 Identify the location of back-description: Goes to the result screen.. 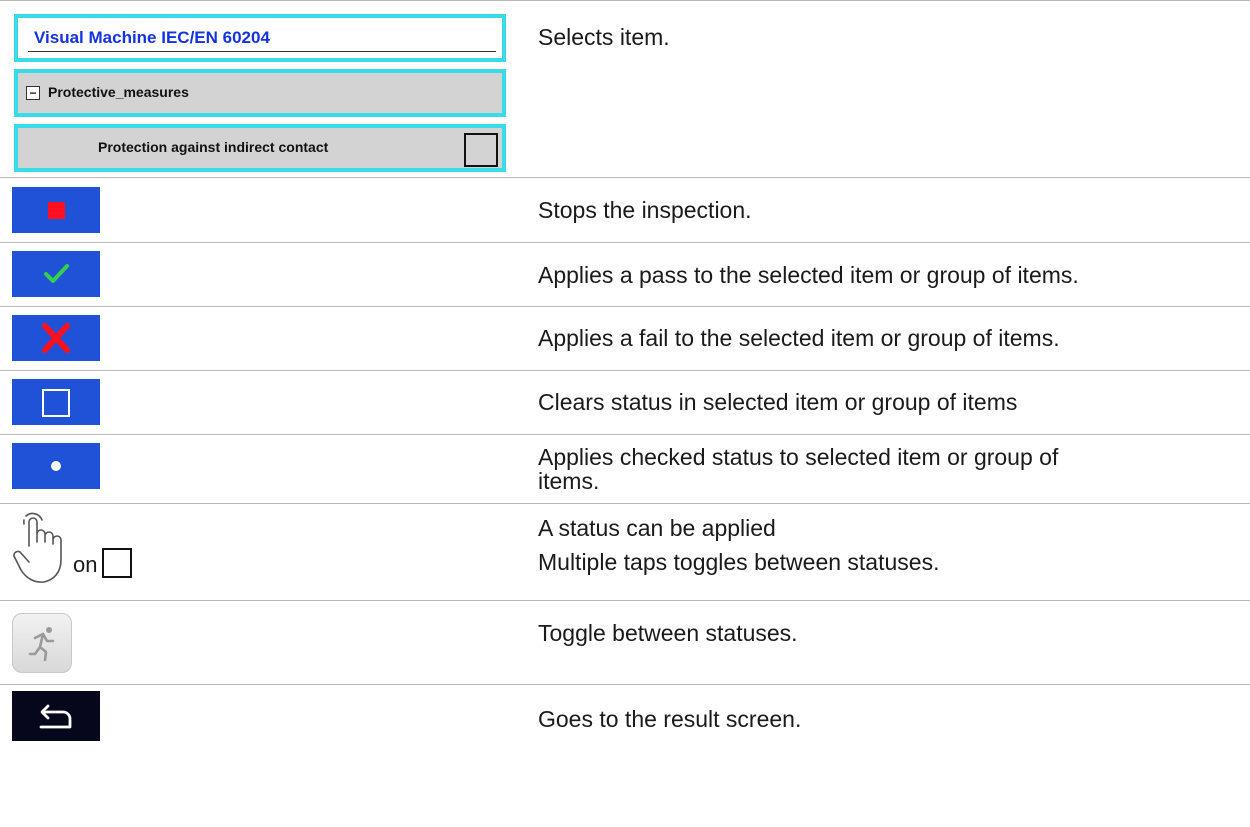
(670, 719).